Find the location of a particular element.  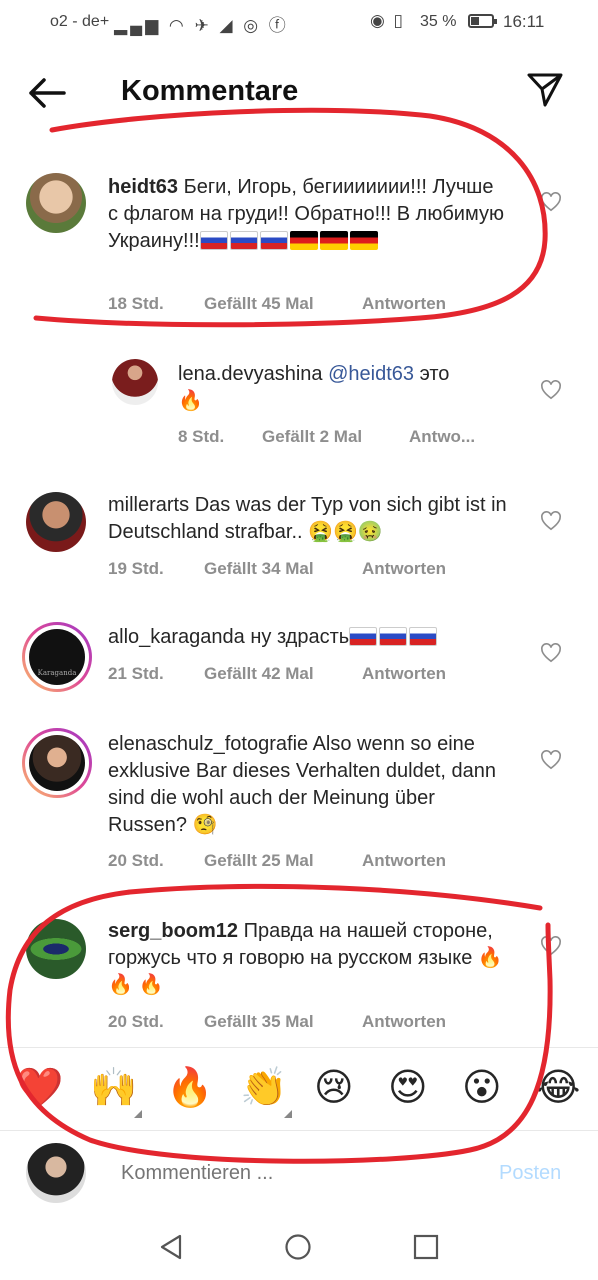

likes-count: Gefällt 34 Mal is located at coordinates (259, 569).